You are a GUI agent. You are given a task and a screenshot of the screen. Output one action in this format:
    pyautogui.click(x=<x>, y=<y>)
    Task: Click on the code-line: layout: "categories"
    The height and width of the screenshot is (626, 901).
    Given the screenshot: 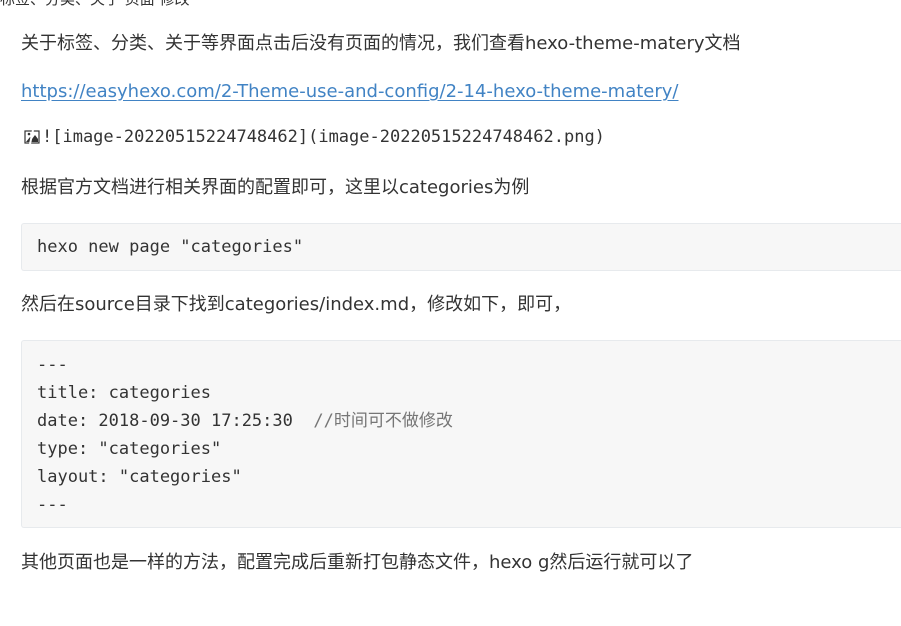 What is the action you would take?
    pyautogui.click(x=139, y=477)
    